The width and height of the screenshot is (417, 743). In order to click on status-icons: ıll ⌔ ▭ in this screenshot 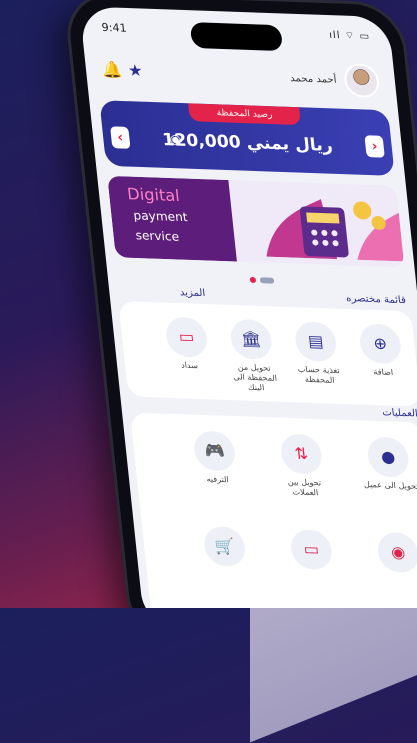, I will do `click(349, 36)`.